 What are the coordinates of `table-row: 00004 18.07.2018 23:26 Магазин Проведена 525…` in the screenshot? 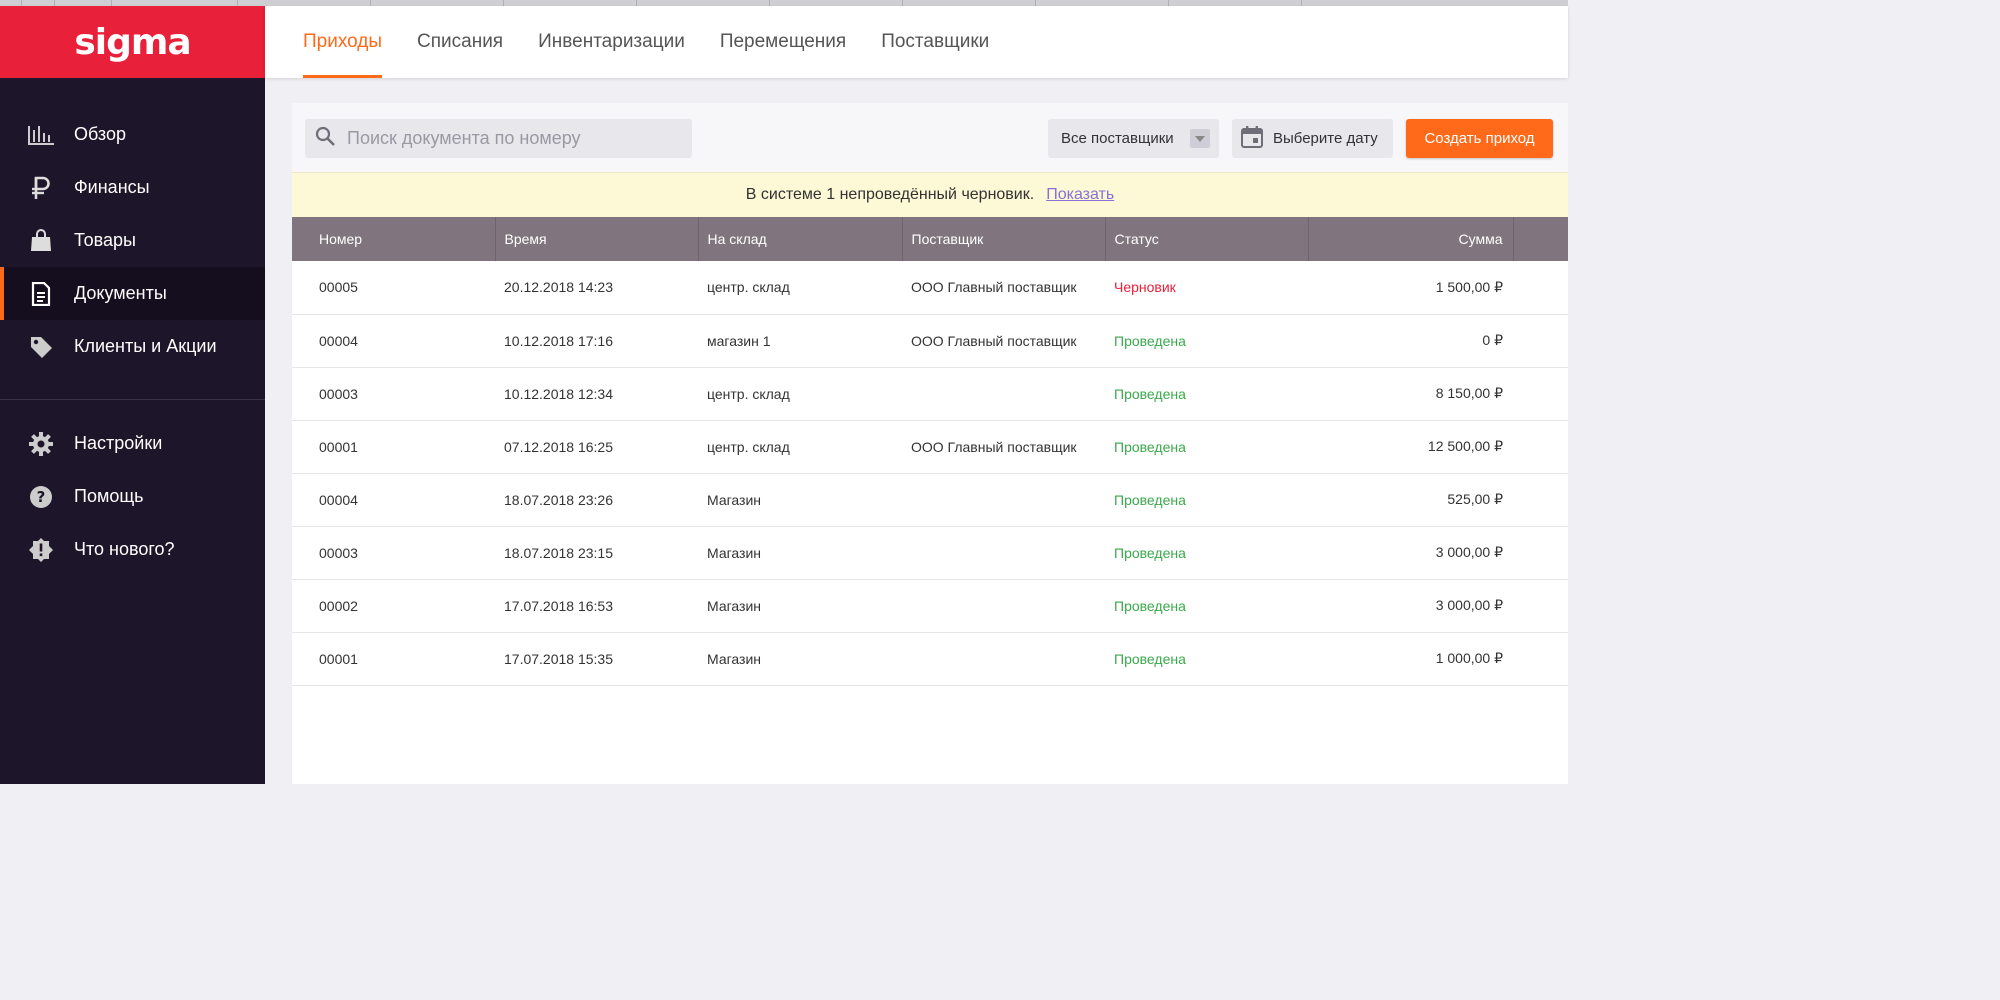 It's located at (930, 500).